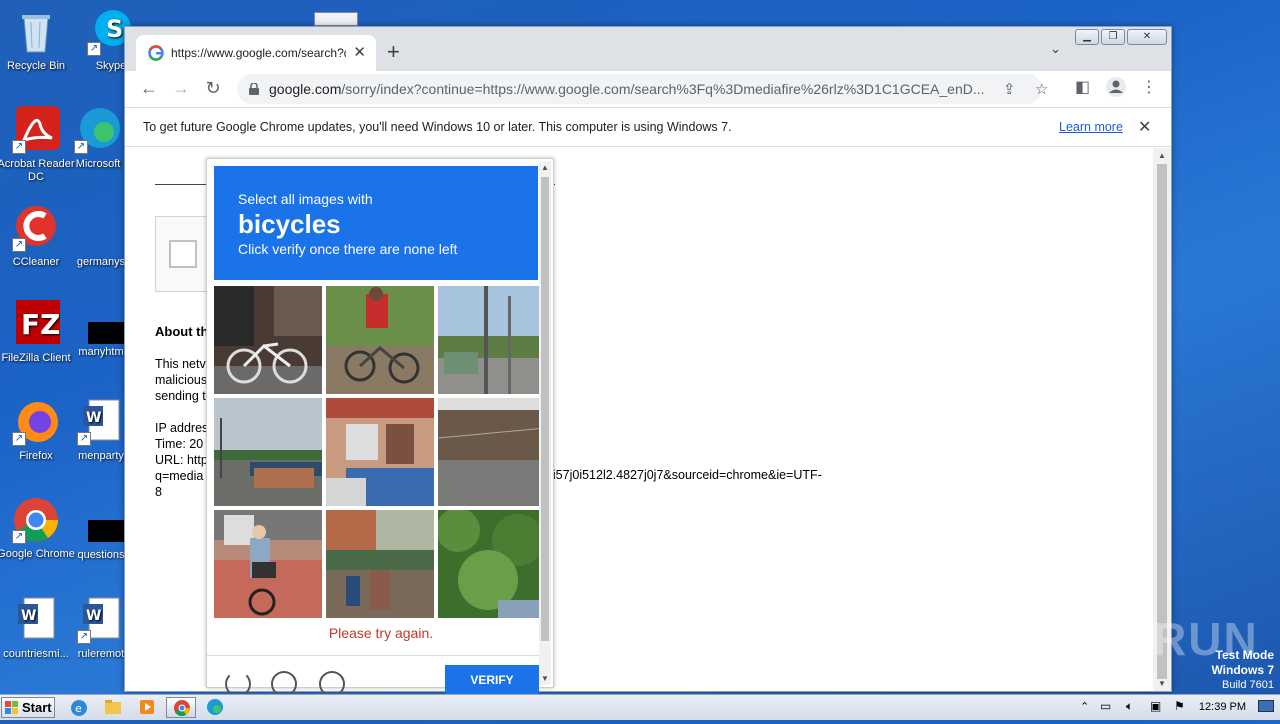  What do you see at coordinates (113, 707) in the screenshot?
I see `file-explorer-taskbar-icon` at bounding box center [113, 707].